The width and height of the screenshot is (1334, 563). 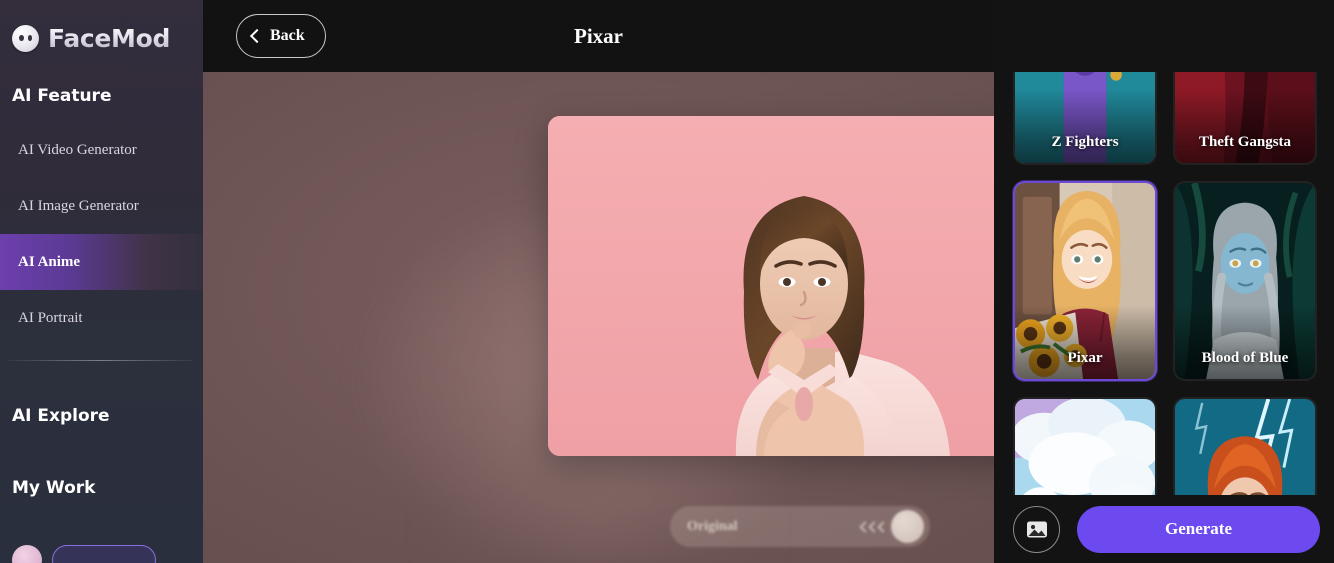 I want to click on before-after-slider: Original, so click(x=800, y=526).